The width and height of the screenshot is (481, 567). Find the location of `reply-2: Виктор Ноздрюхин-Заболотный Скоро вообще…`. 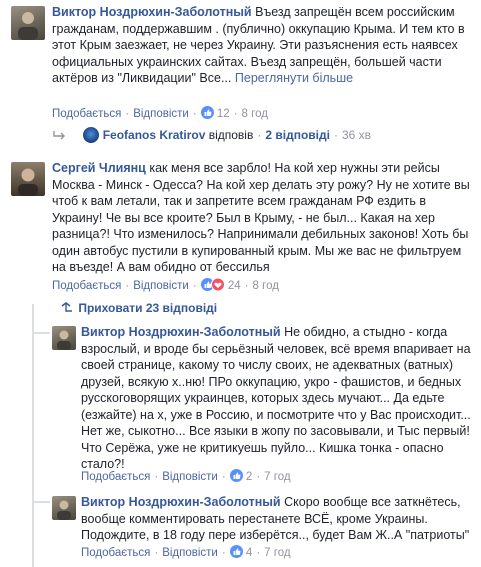

reply-2: Виктор Ноздрюхин-Заболотный Скоро вообще… is located at coordinates (240, 528).